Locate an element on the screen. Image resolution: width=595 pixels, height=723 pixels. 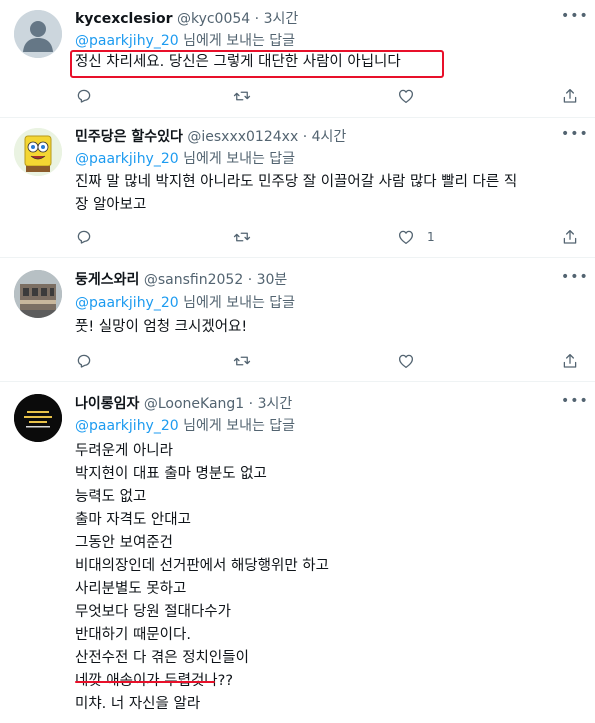
tweet-header: 둥게스와리 @sansfin2052 · 30분 is located at coordinates (181, 280).